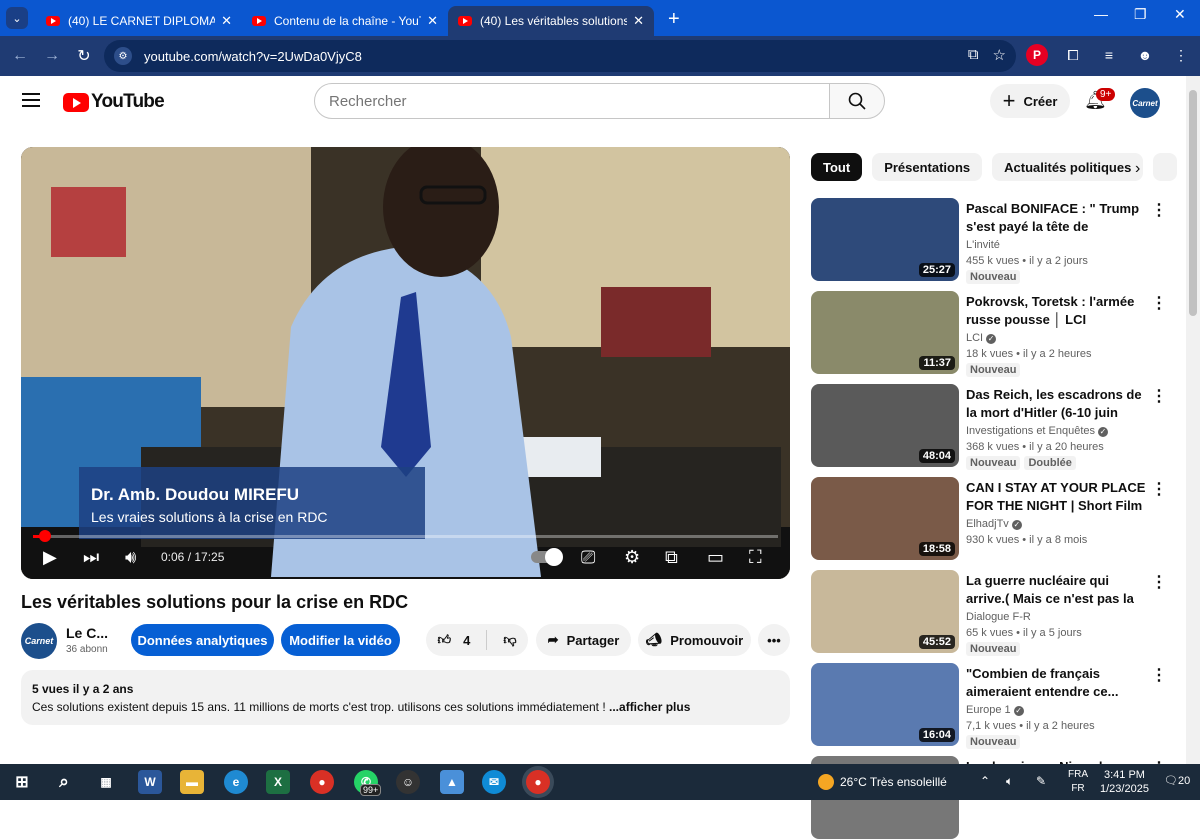 The image size is (1200, 840). I want to click on recommendation-channel: LCI ✓, so click(981, 338).